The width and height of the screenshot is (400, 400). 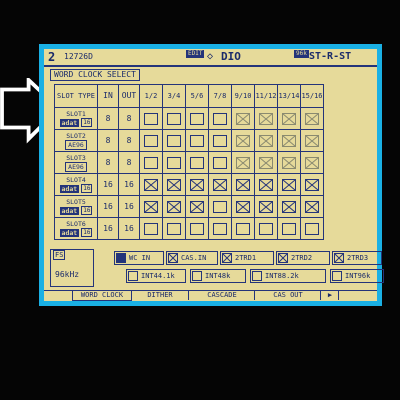 I want to click on clock-source-button: INT48k, so click(x=218, y=276).